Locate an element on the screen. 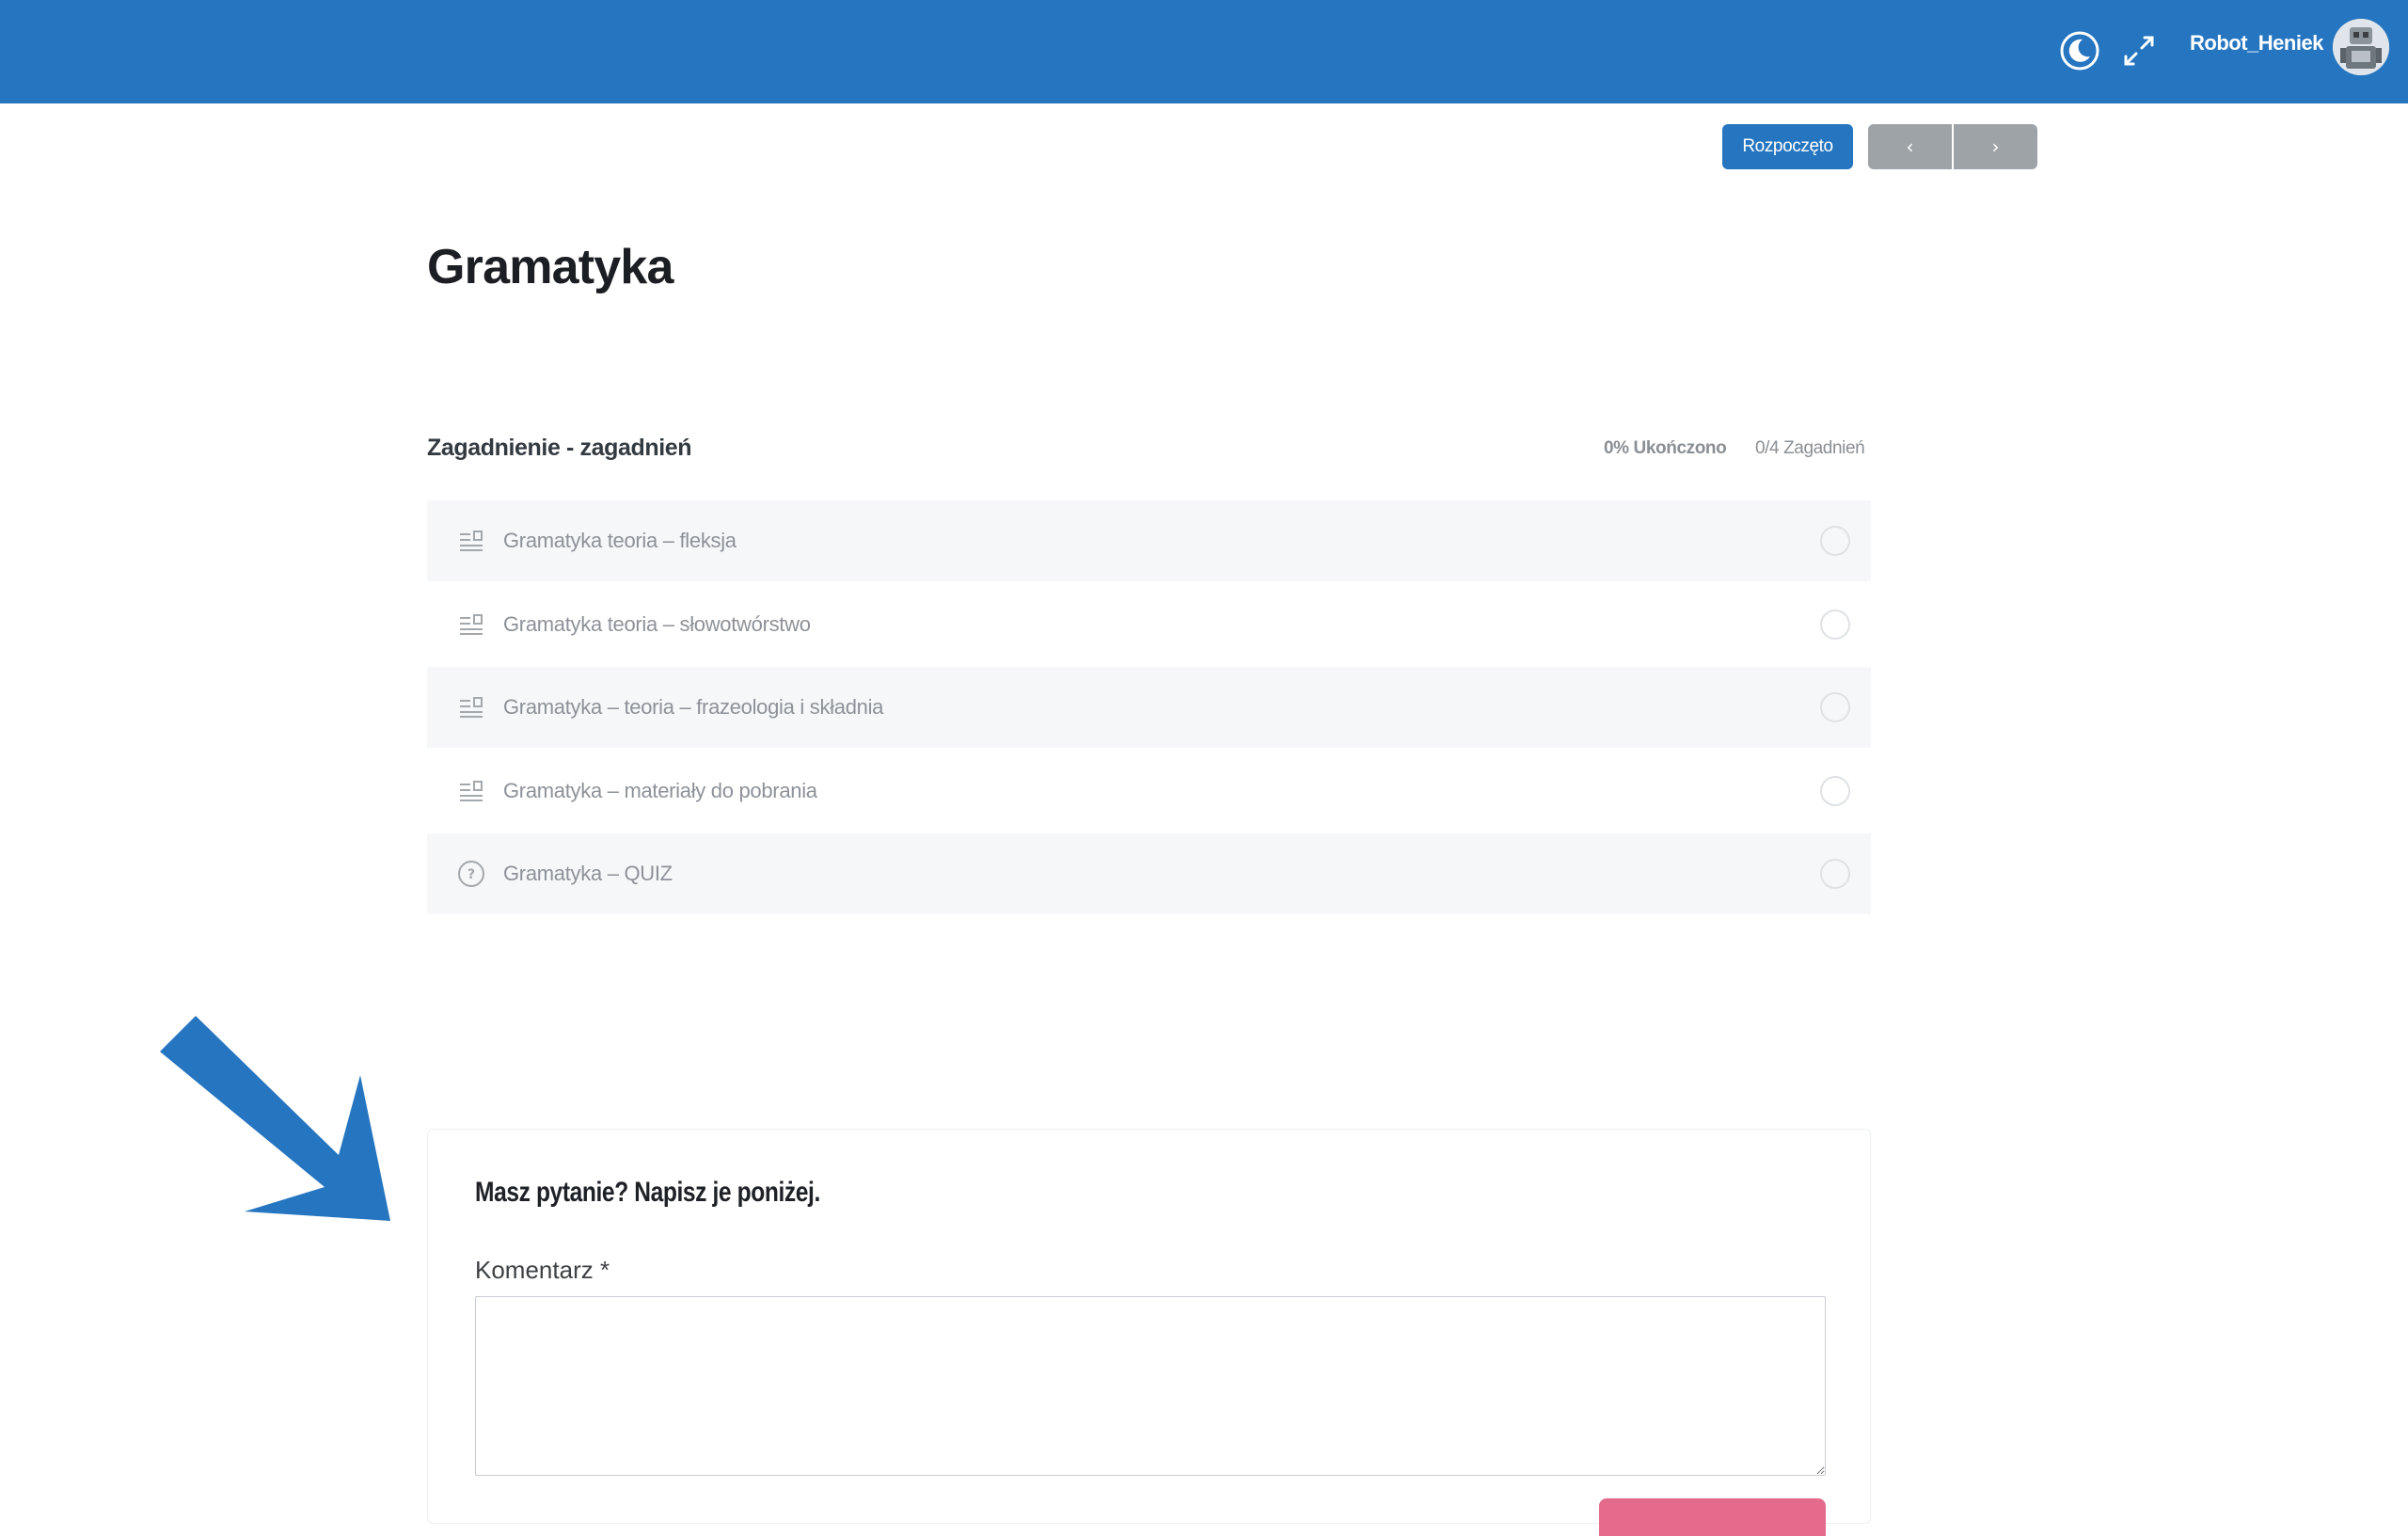 This screenshot has height=1536, width=2408. avatar is located at coordinates (2361, 47).